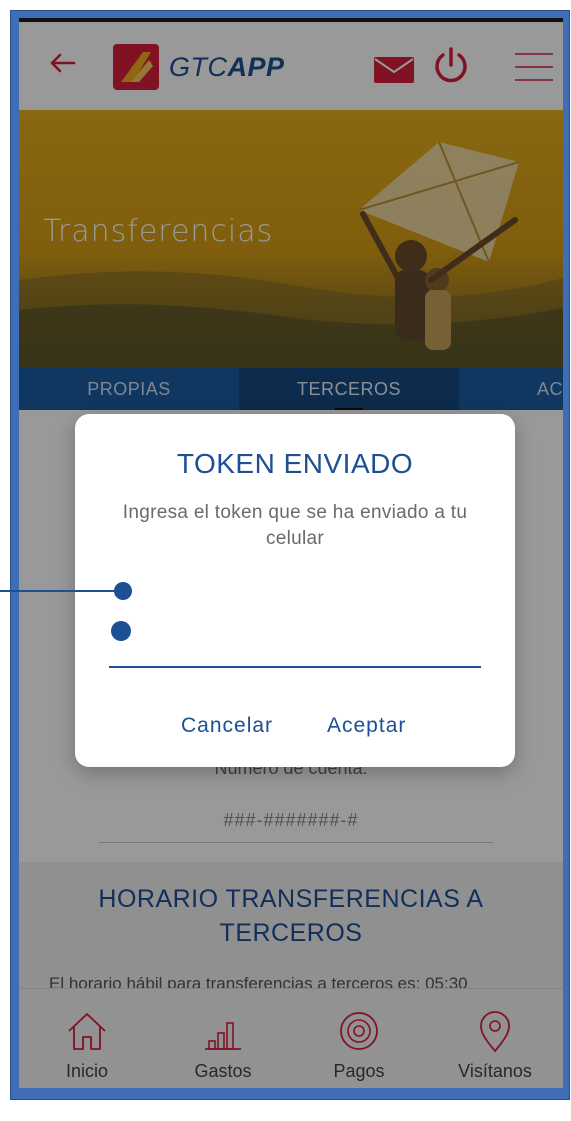 The image size is (571, 1121). What do you see at coordinates (295, 463) in the screenshot?
I see `dialog-title: TOKEN ENVIADO` at bounding box center [295, 463].